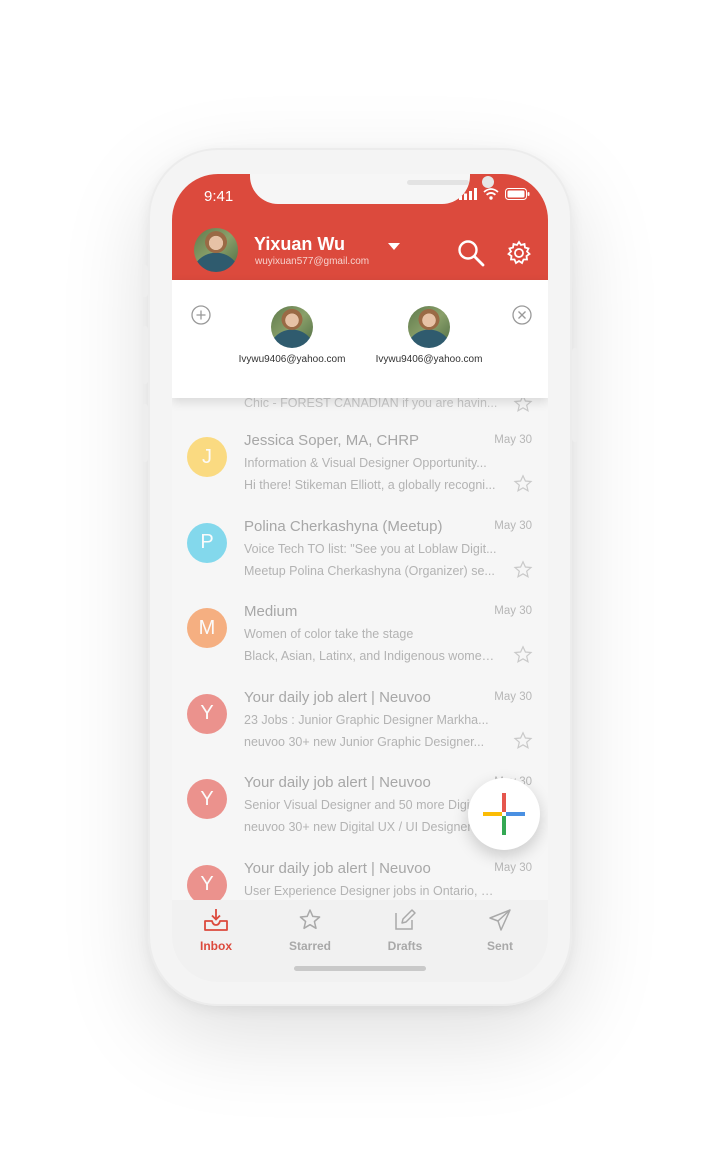 Image resolution: width=720 pixels, height=1157 pixels. Describe the element at coordinates (360, 941) in the screenshot. I see `bottom-tab-bar: Inbox Starred Drafts Sent` at that location.